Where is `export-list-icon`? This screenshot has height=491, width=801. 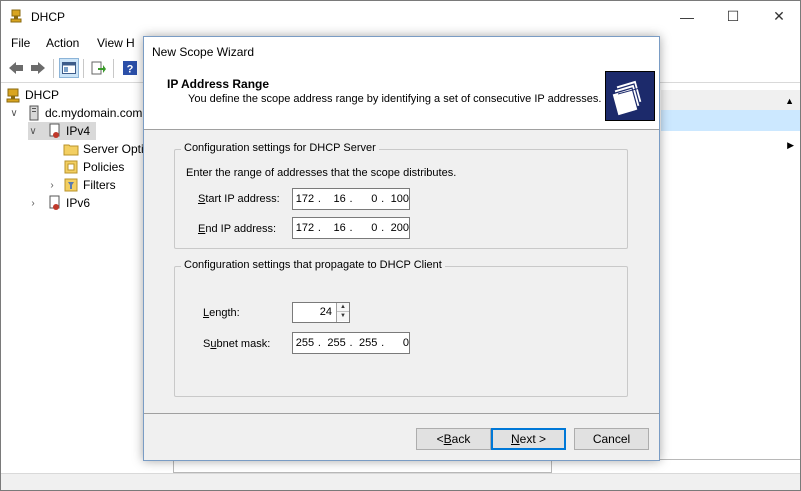
export-list-icon is located at coordinates (99, 68).